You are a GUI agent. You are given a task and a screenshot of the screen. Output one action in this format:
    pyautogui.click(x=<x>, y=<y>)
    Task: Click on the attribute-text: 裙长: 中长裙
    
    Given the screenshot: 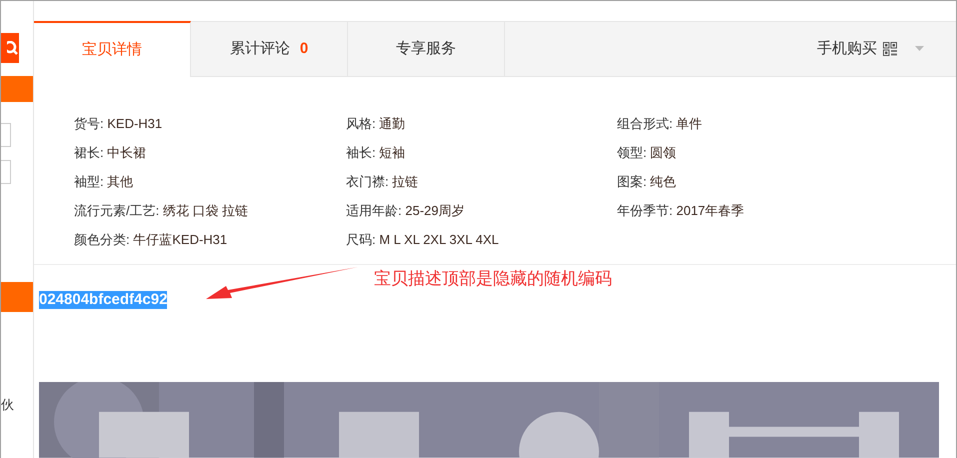 What is the action you would take?
    pyautogui.click(x=110, y=153)
    